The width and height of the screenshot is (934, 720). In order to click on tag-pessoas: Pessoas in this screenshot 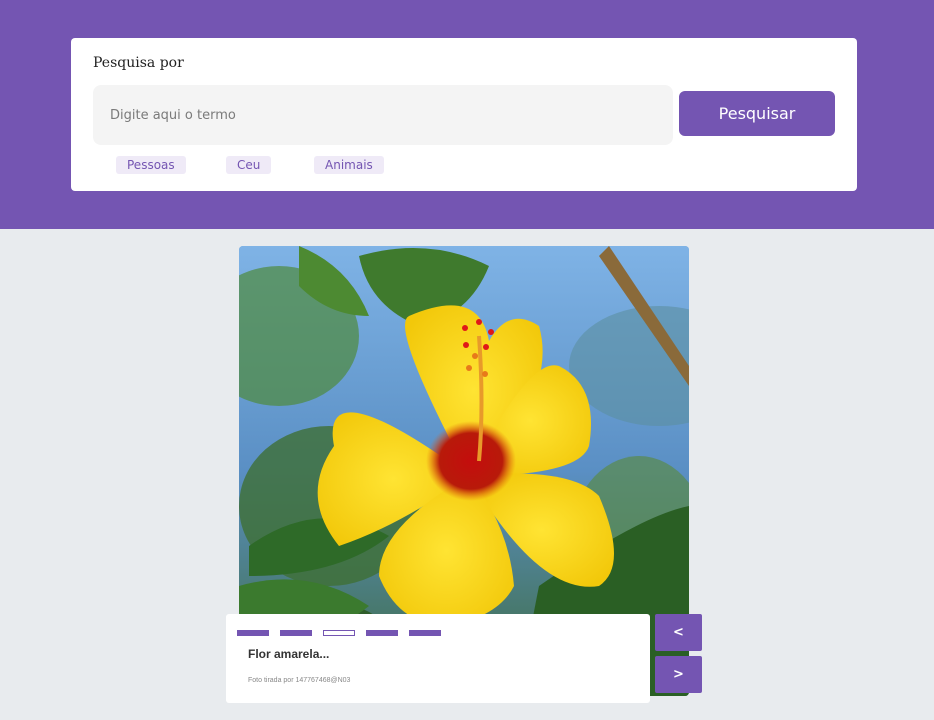, I will do `click(151, 165)`.